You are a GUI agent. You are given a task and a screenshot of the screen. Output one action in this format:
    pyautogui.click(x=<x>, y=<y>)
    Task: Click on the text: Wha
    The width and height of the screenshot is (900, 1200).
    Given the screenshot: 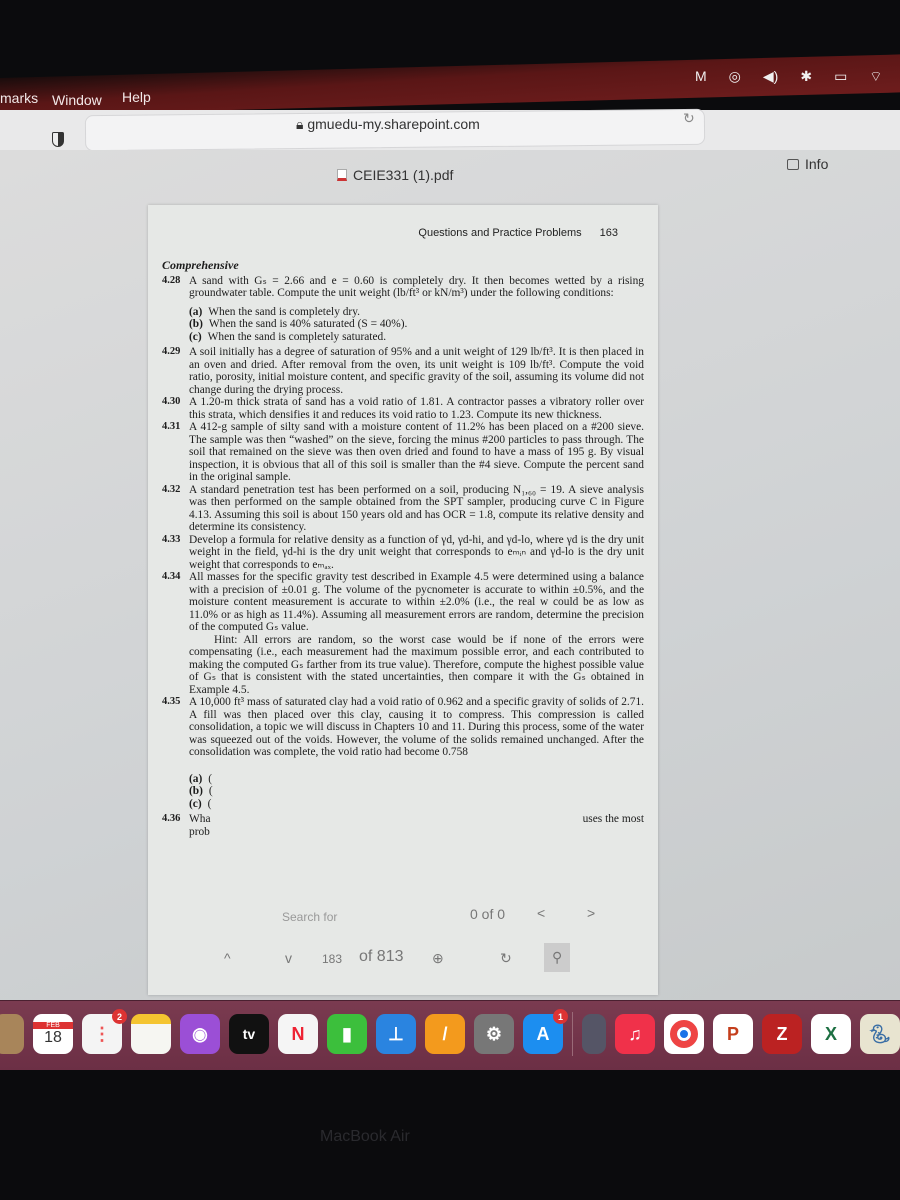 What is the action you would take?
    pyautogui.click(x=200, y=819)
    